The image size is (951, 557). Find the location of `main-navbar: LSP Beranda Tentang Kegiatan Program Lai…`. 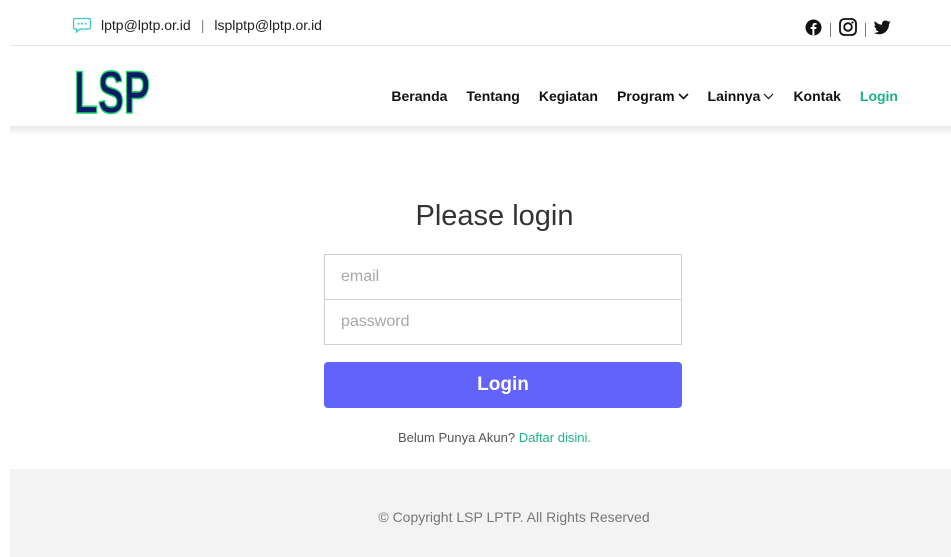

main-navbar: LSP Beranda Tentang Kegiatan Program Lai… is located at coordinates (480, 87).